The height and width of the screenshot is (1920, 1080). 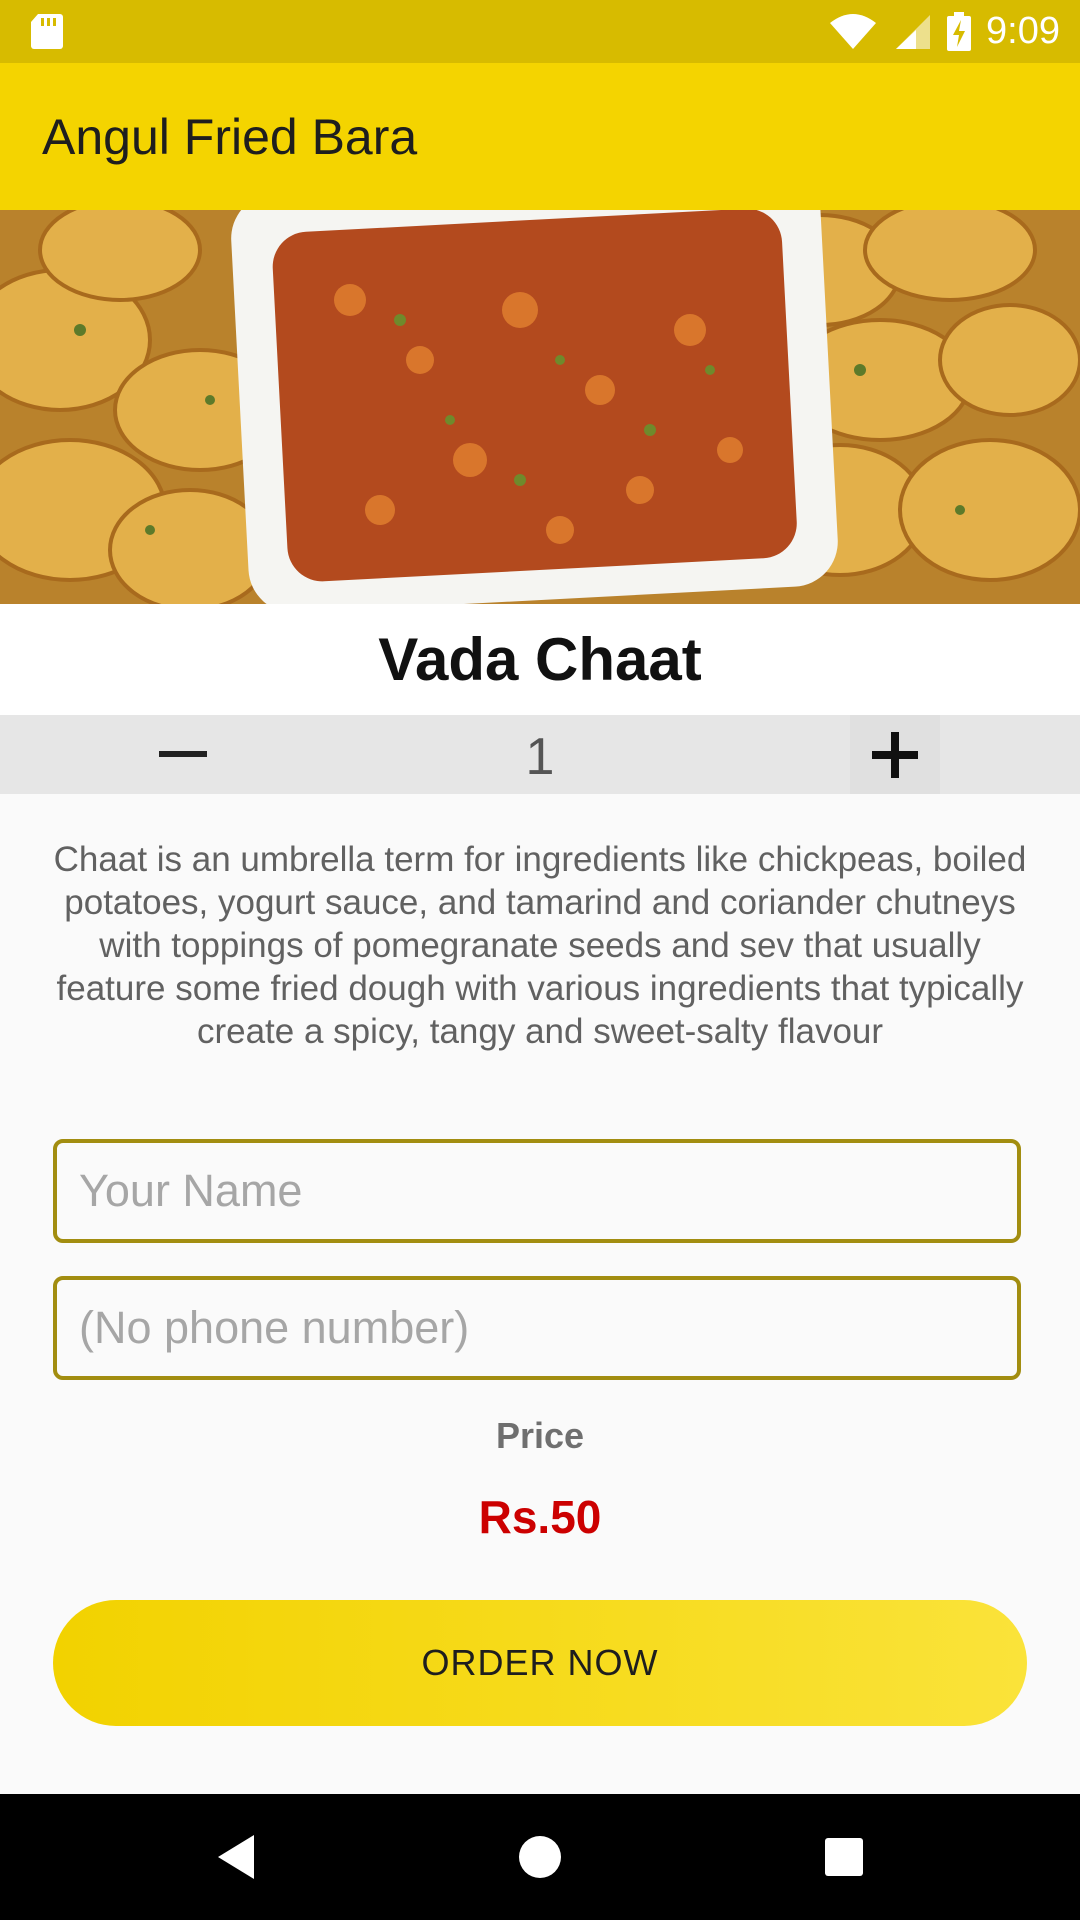 I want to click on name-field-container, so click(x=537, y=1191).